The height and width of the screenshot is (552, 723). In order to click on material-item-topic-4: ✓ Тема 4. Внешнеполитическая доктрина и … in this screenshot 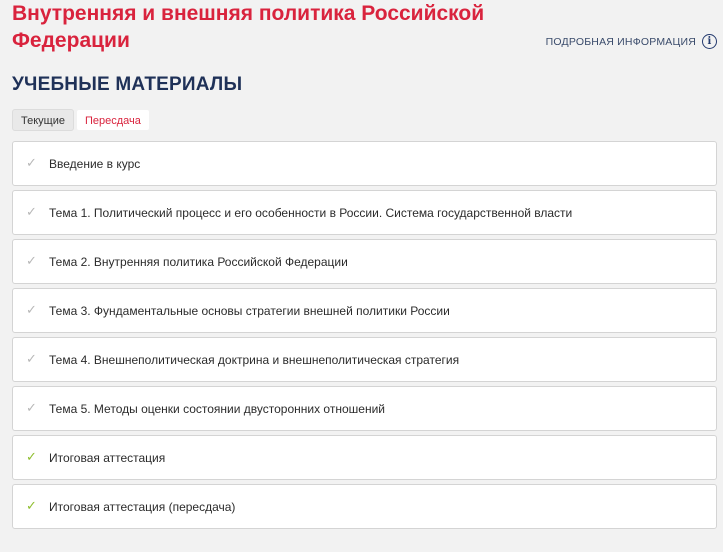, I will do `click(364, 359)`.